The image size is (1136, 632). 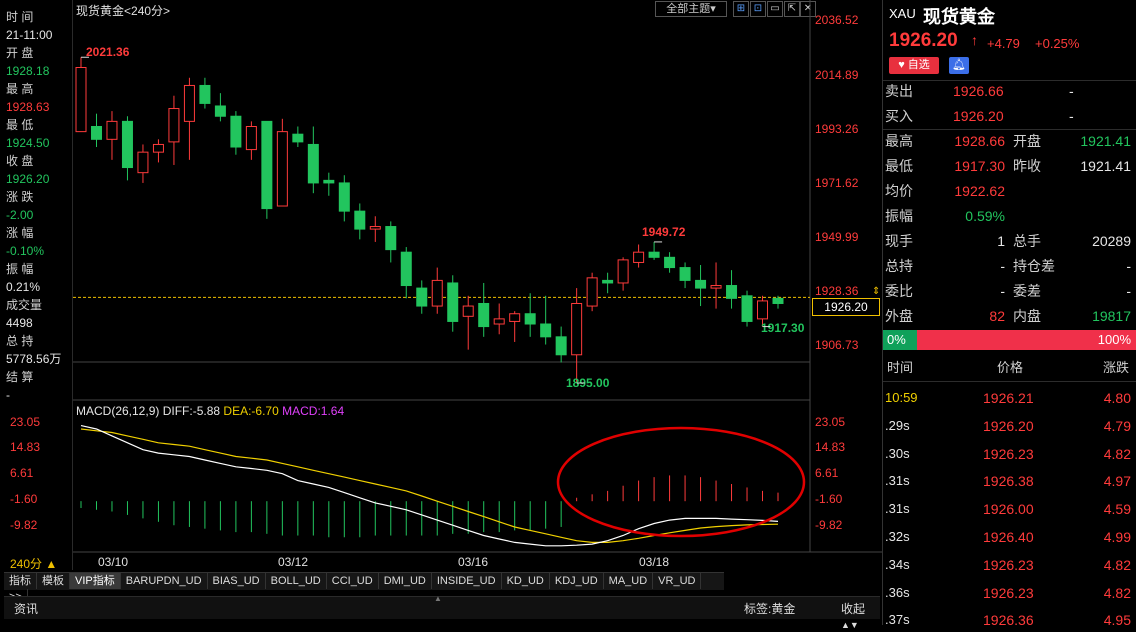 I want to click on indicator-tab: VIP指标, so click(x=95, y=581).